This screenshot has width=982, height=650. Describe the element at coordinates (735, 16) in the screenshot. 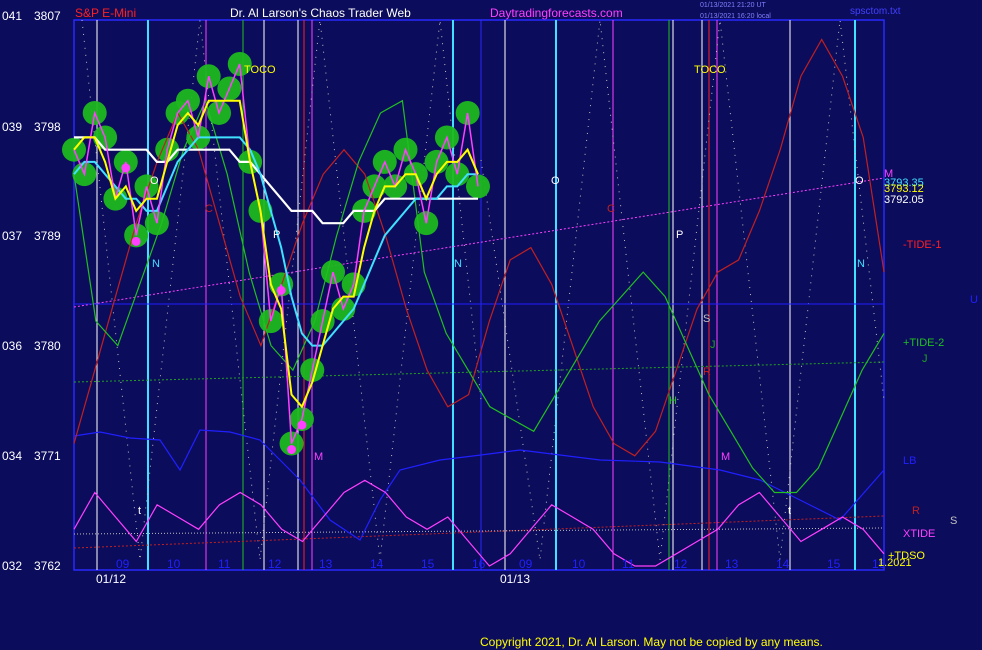

I see `timestamp-local: 01/13/2021 16:20 local` at that location.